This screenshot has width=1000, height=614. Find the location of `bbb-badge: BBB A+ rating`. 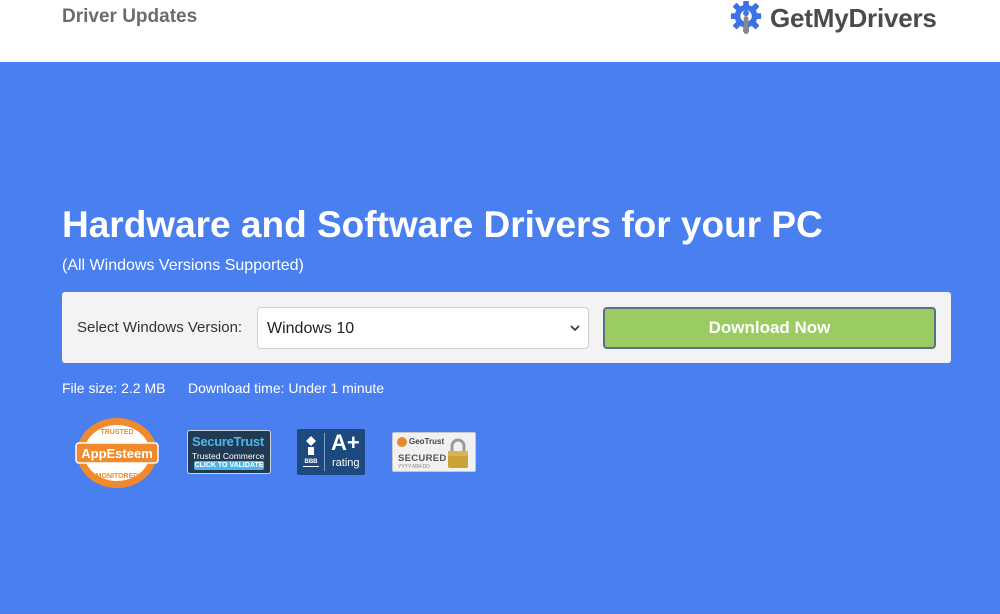

bbb-badge: BBB A+ rating is located at coordinates (331, 452).